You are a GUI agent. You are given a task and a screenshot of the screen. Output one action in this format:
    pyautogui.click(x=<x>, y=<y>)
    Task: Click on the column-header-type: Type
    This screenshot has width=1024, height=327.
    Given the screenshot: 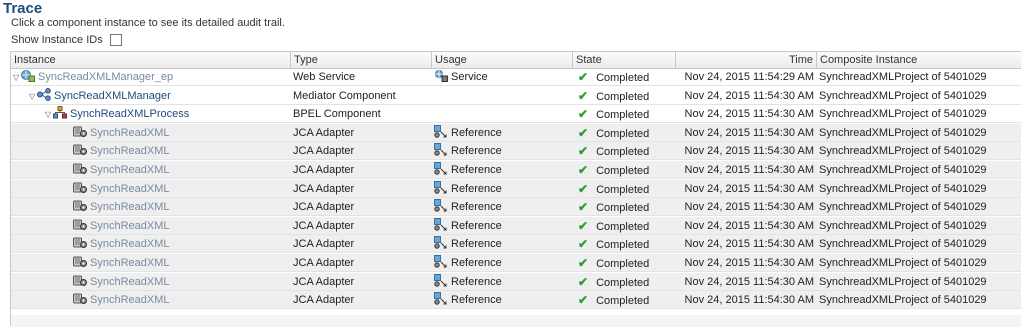 What is the action you would take?
    pyautogui.click(x=361, y=60)
    